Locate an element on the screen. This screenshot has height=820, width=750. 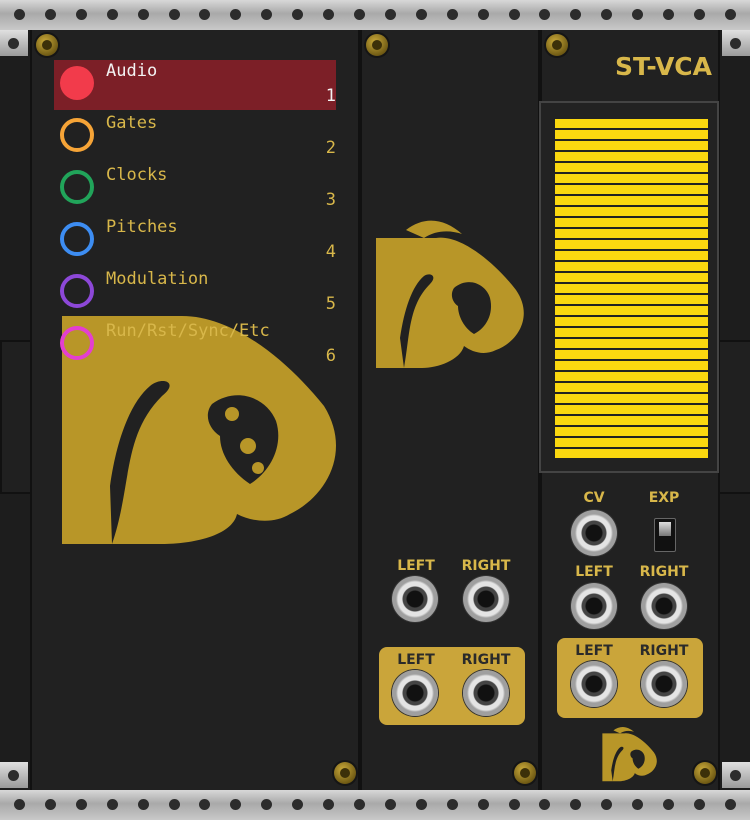
input-right-label: RIGHT is located at coordinates (486, 566).